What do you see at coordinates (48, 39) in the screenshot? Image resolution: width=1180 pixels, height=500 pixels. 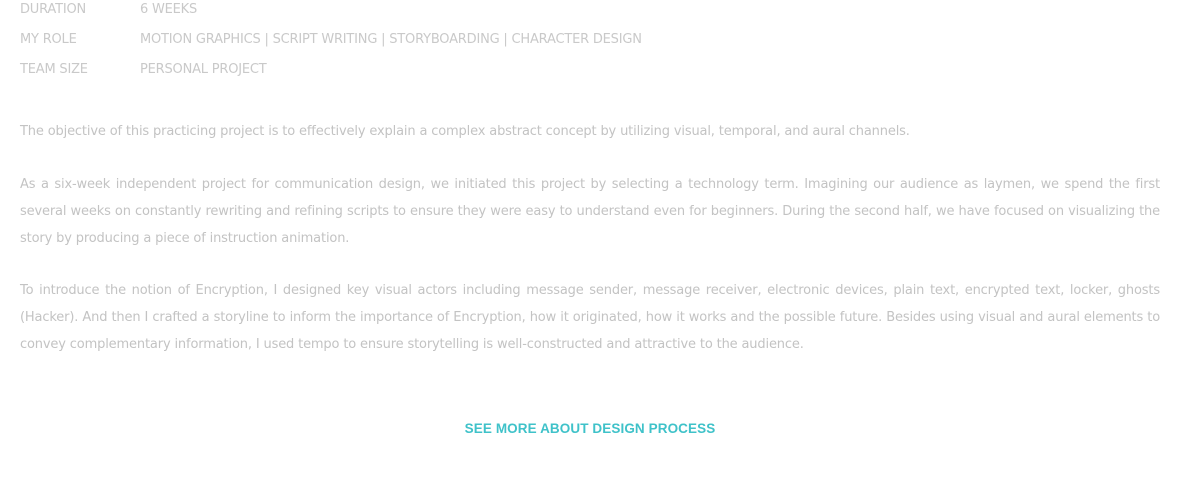 I see `meta-label: MY ROLE` at bounding box center [48, 39].